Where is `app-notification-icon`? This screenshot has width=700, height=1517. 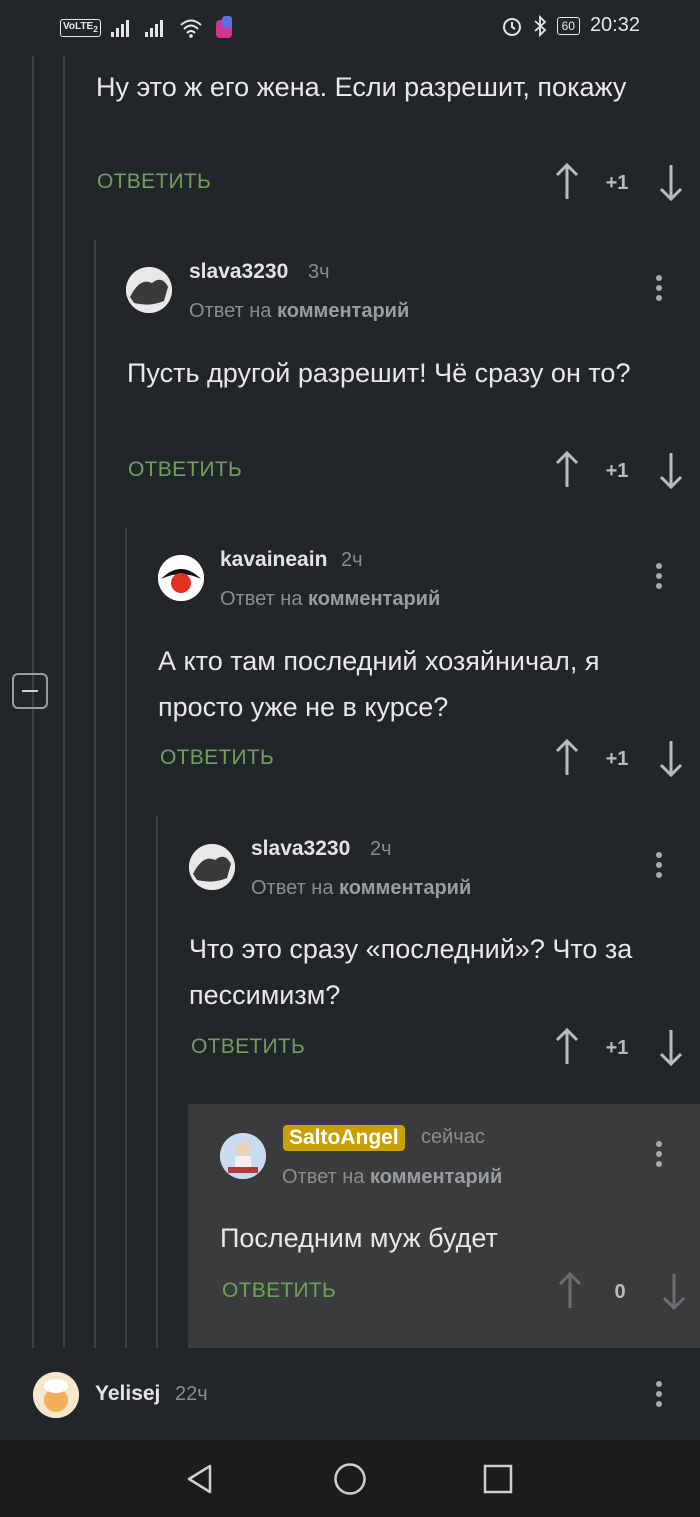 app-notification-icon is located at coordinates (223, 27).